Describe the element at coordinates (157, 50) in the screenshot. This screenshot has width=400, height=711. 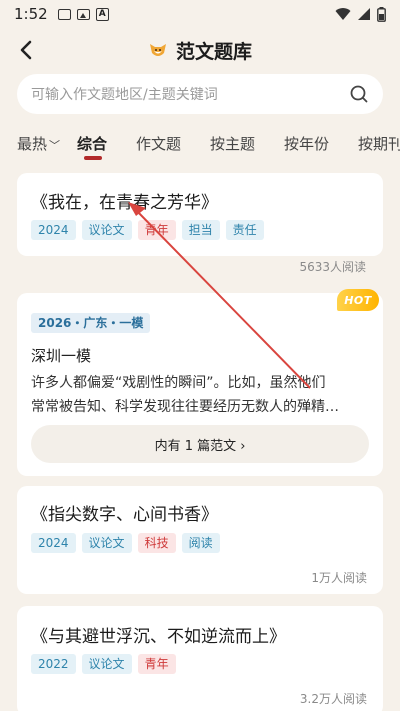
I see `fox-logo-icon` at that location.